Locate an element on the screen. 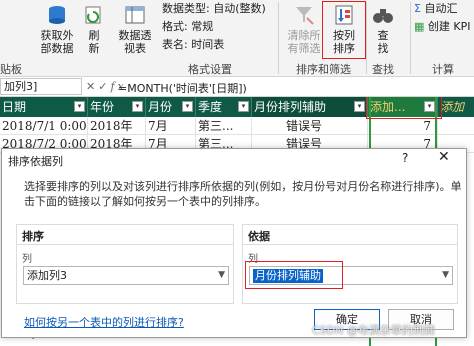 The image size is (474, 346). find-button: 查 找 is located at coordinates (383, 30).